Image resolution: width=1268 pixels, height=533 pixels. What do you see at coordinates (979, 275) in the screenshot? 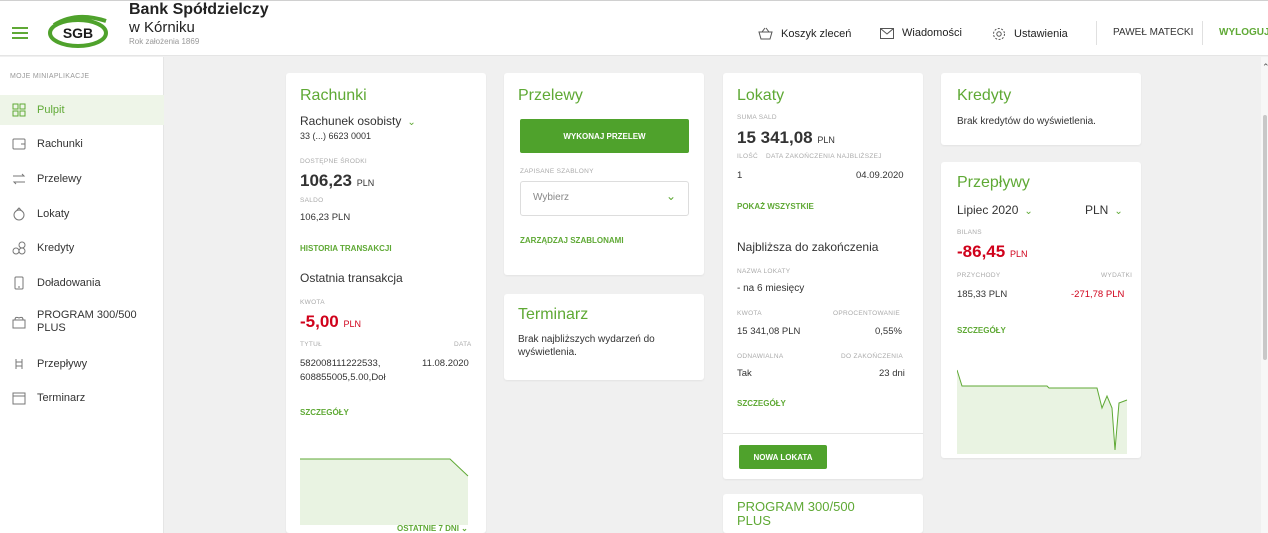
I see `income-label: PRZYCHODY` at bounding box center [979, 275].